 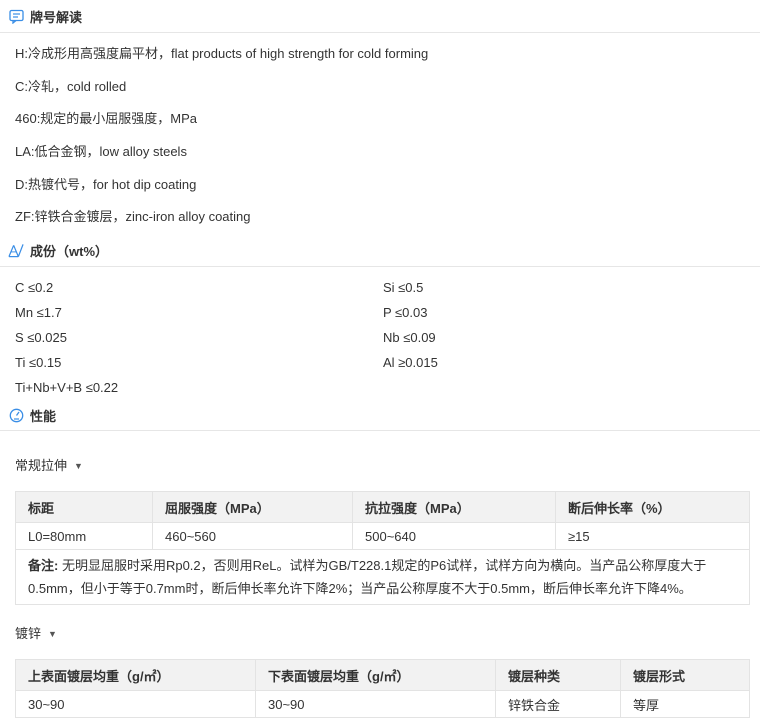 What do you see at coordinates (16, 16) in the screenshot?
I see `comment-icon` at bounding box center [16, 16].